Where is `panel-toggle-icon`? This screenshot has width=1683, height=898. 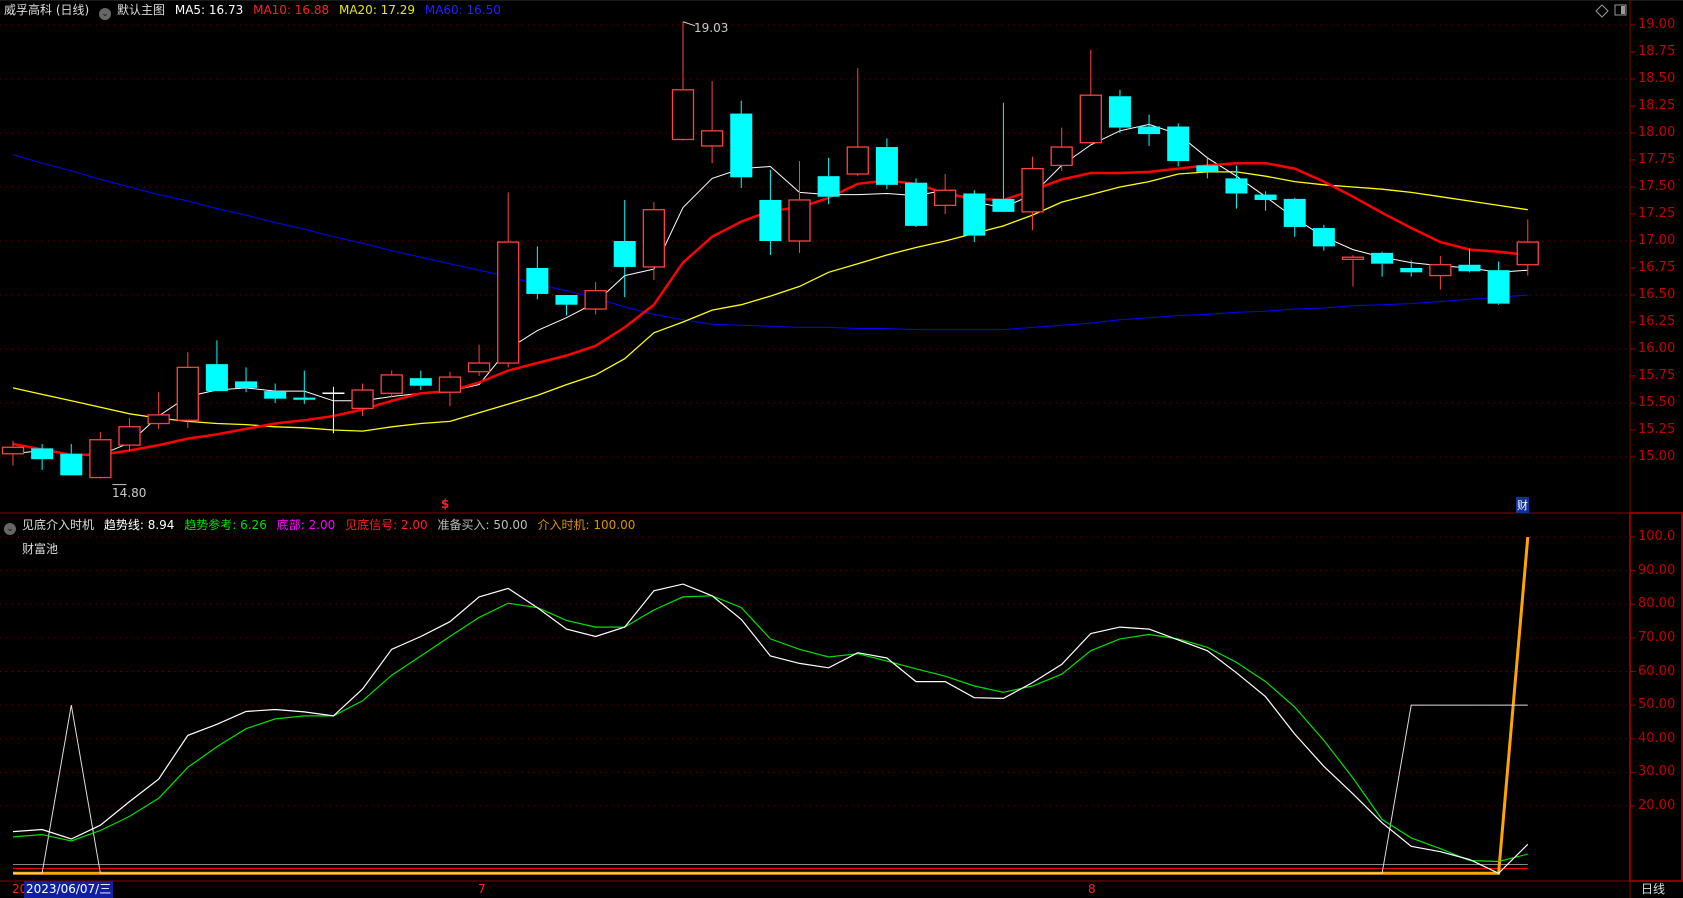 panel-toggle-icon is located at coordinates (1620, 10).